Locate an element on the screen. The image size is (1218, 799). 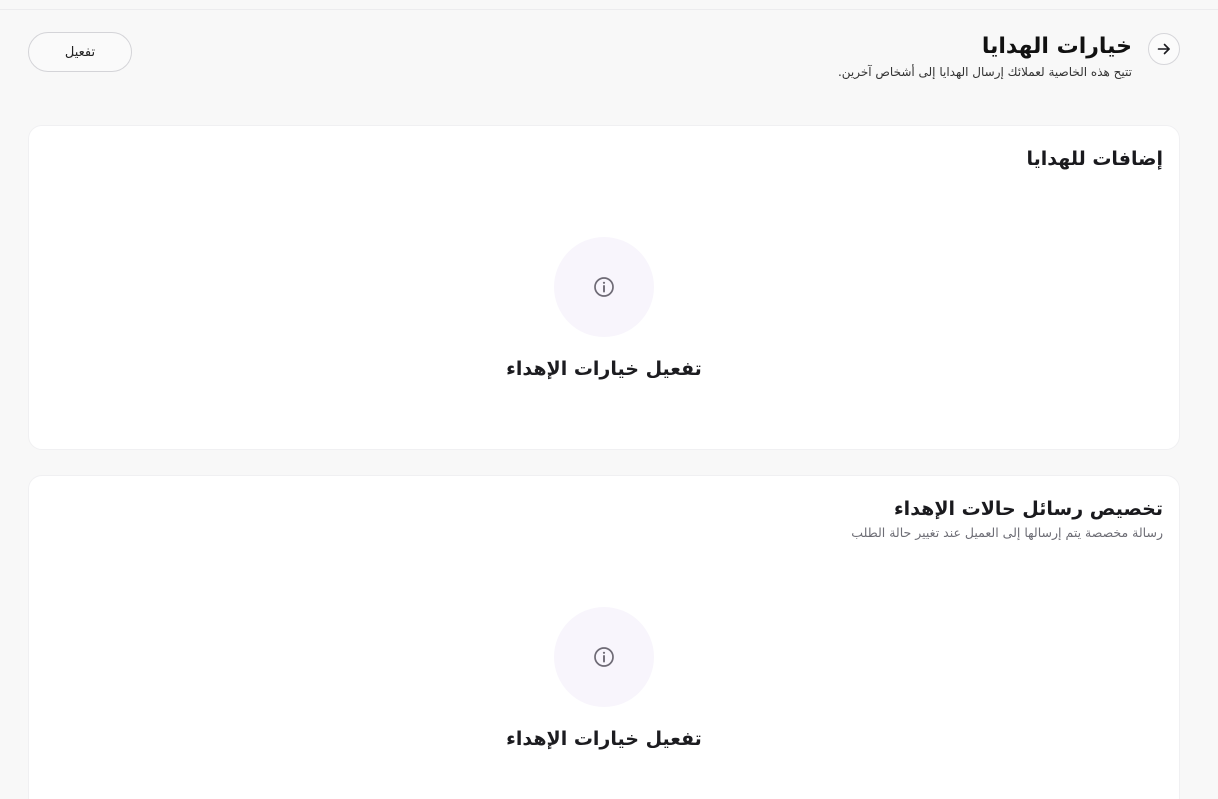
card-title: تخصيص رسائل حالات الإهداء is located at coordinates (1028, 509).